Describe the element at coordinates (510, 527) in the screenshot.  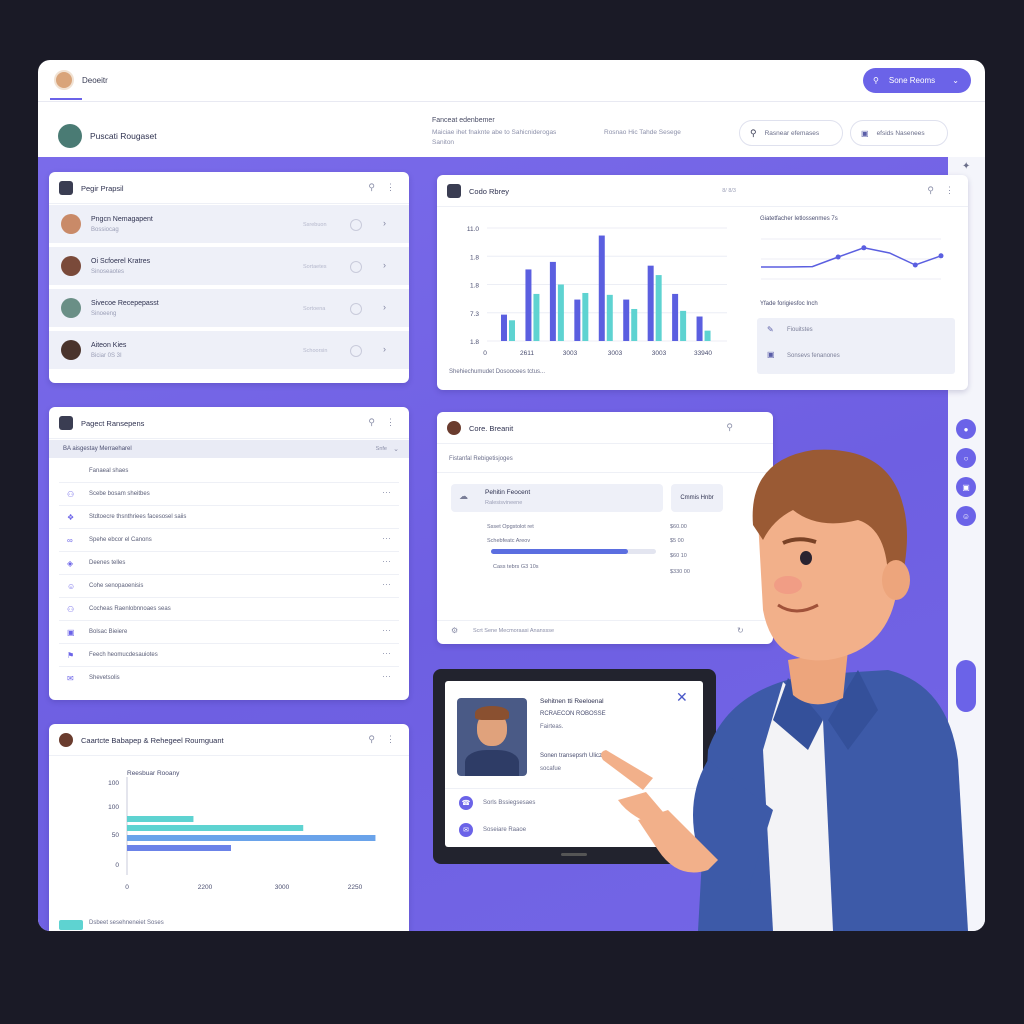
I see `detail-line: Ssset Opgstolot ret` at that location.